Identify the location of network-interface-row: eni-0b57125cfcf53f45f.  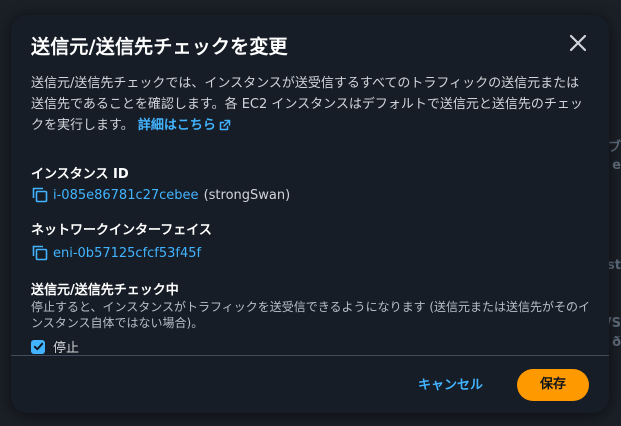
(121, 253).